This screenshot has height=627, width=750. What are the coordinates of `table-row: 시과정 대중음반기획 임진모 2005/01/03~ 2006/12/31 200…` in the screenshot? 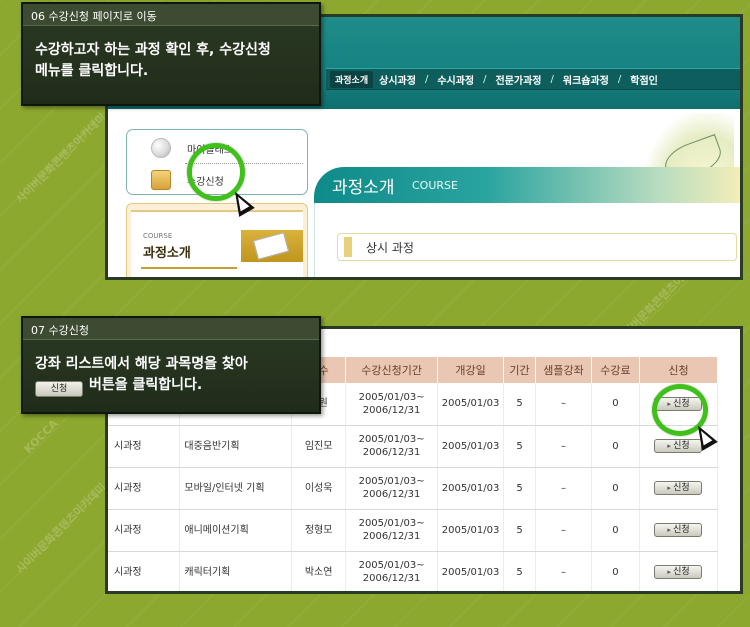 It's located at (413, 446).